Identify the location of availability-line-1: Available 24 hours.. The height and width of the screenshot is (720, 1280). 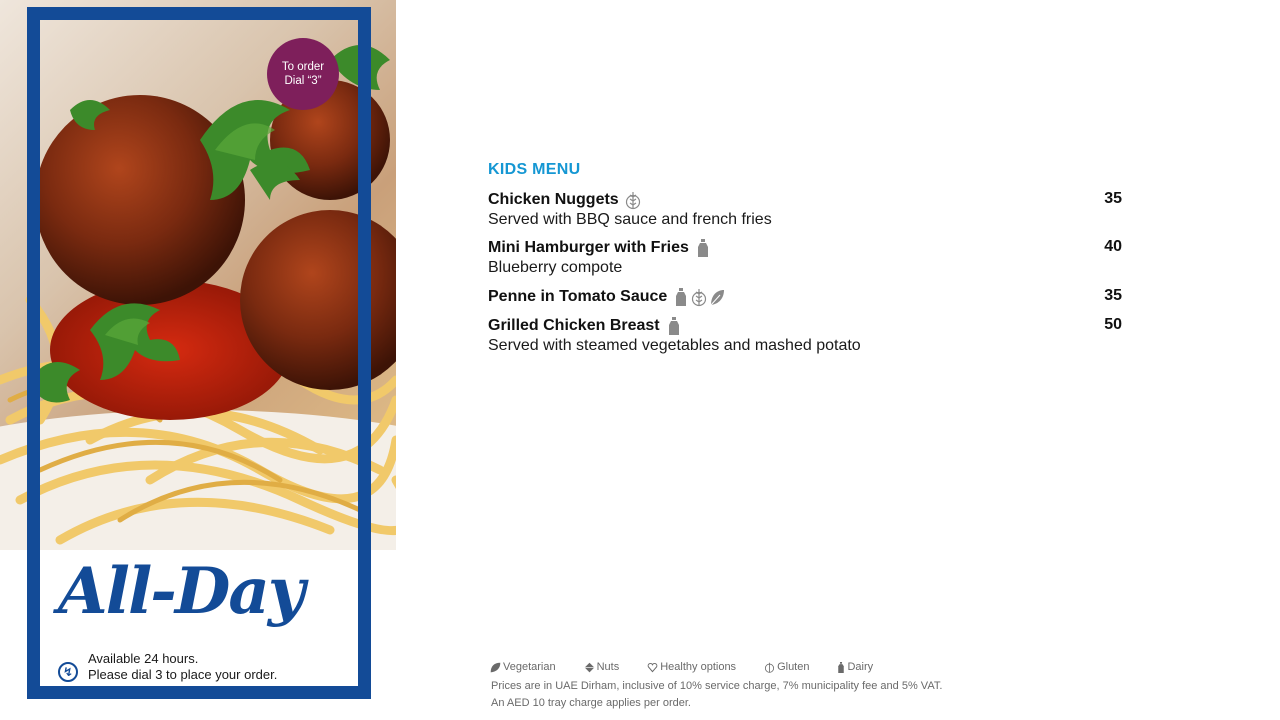
(143, 658).